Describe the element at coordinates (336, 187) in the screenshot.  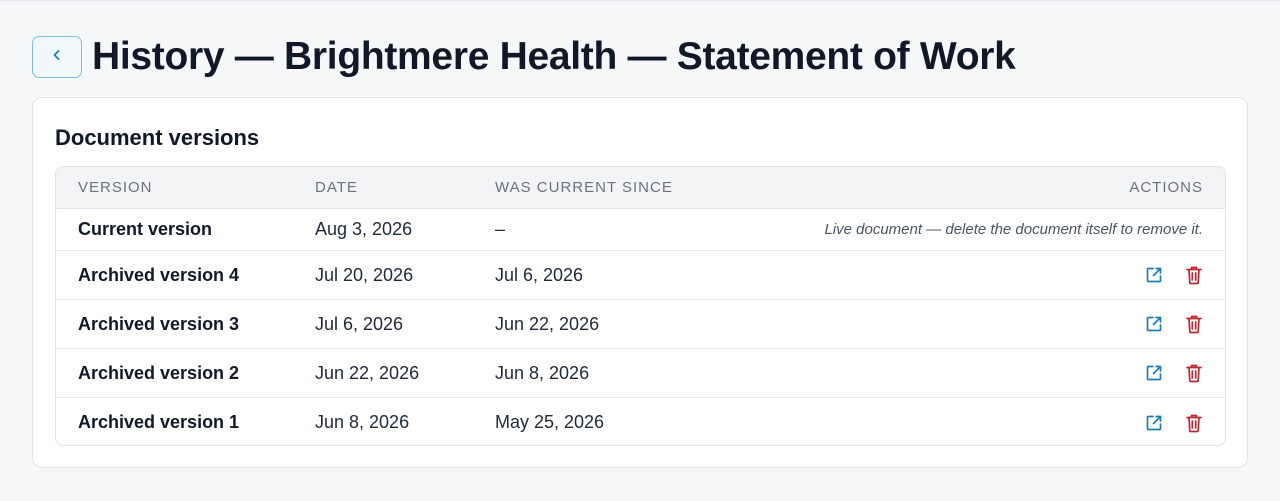
I see `column-header-date: Date` at that location.